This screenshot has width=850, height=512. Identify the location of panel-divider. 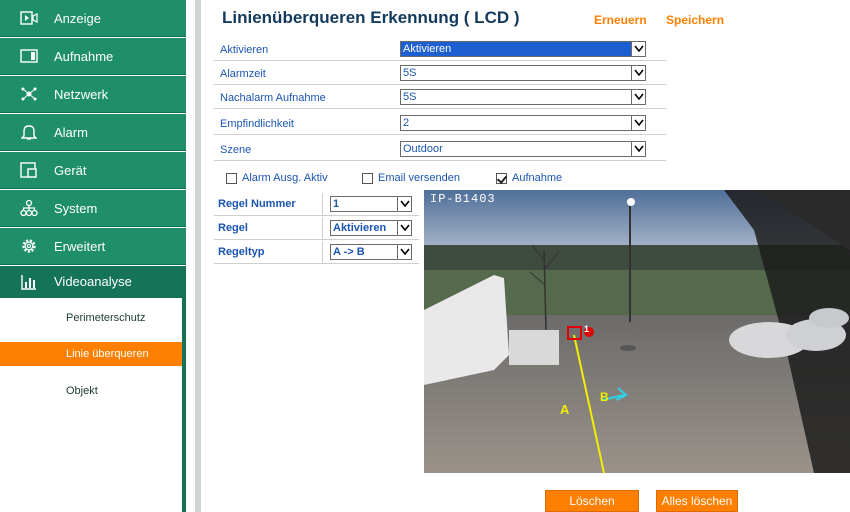
(198, 256).